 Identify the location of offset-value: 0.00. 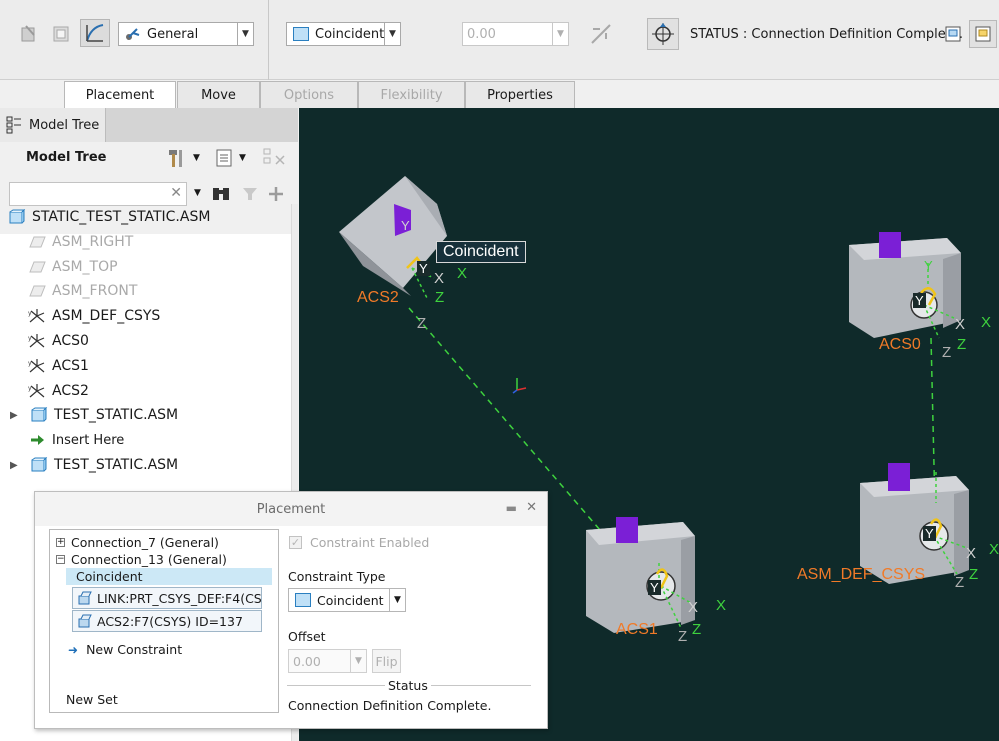
(481, 34).